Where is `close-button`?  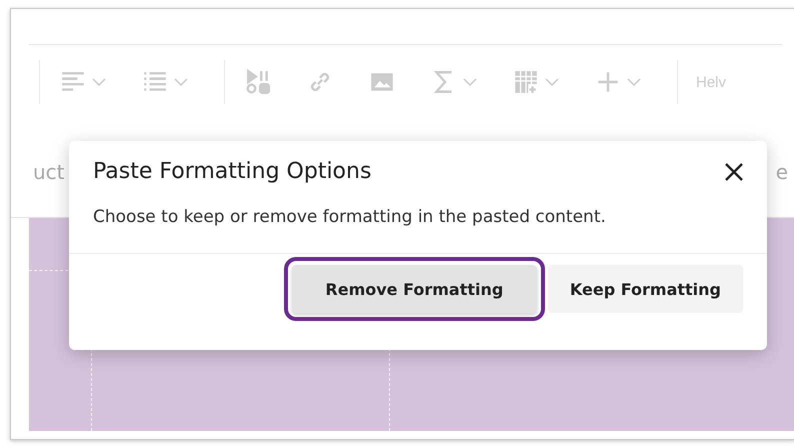 close-button is located at coordinates (734, 171).